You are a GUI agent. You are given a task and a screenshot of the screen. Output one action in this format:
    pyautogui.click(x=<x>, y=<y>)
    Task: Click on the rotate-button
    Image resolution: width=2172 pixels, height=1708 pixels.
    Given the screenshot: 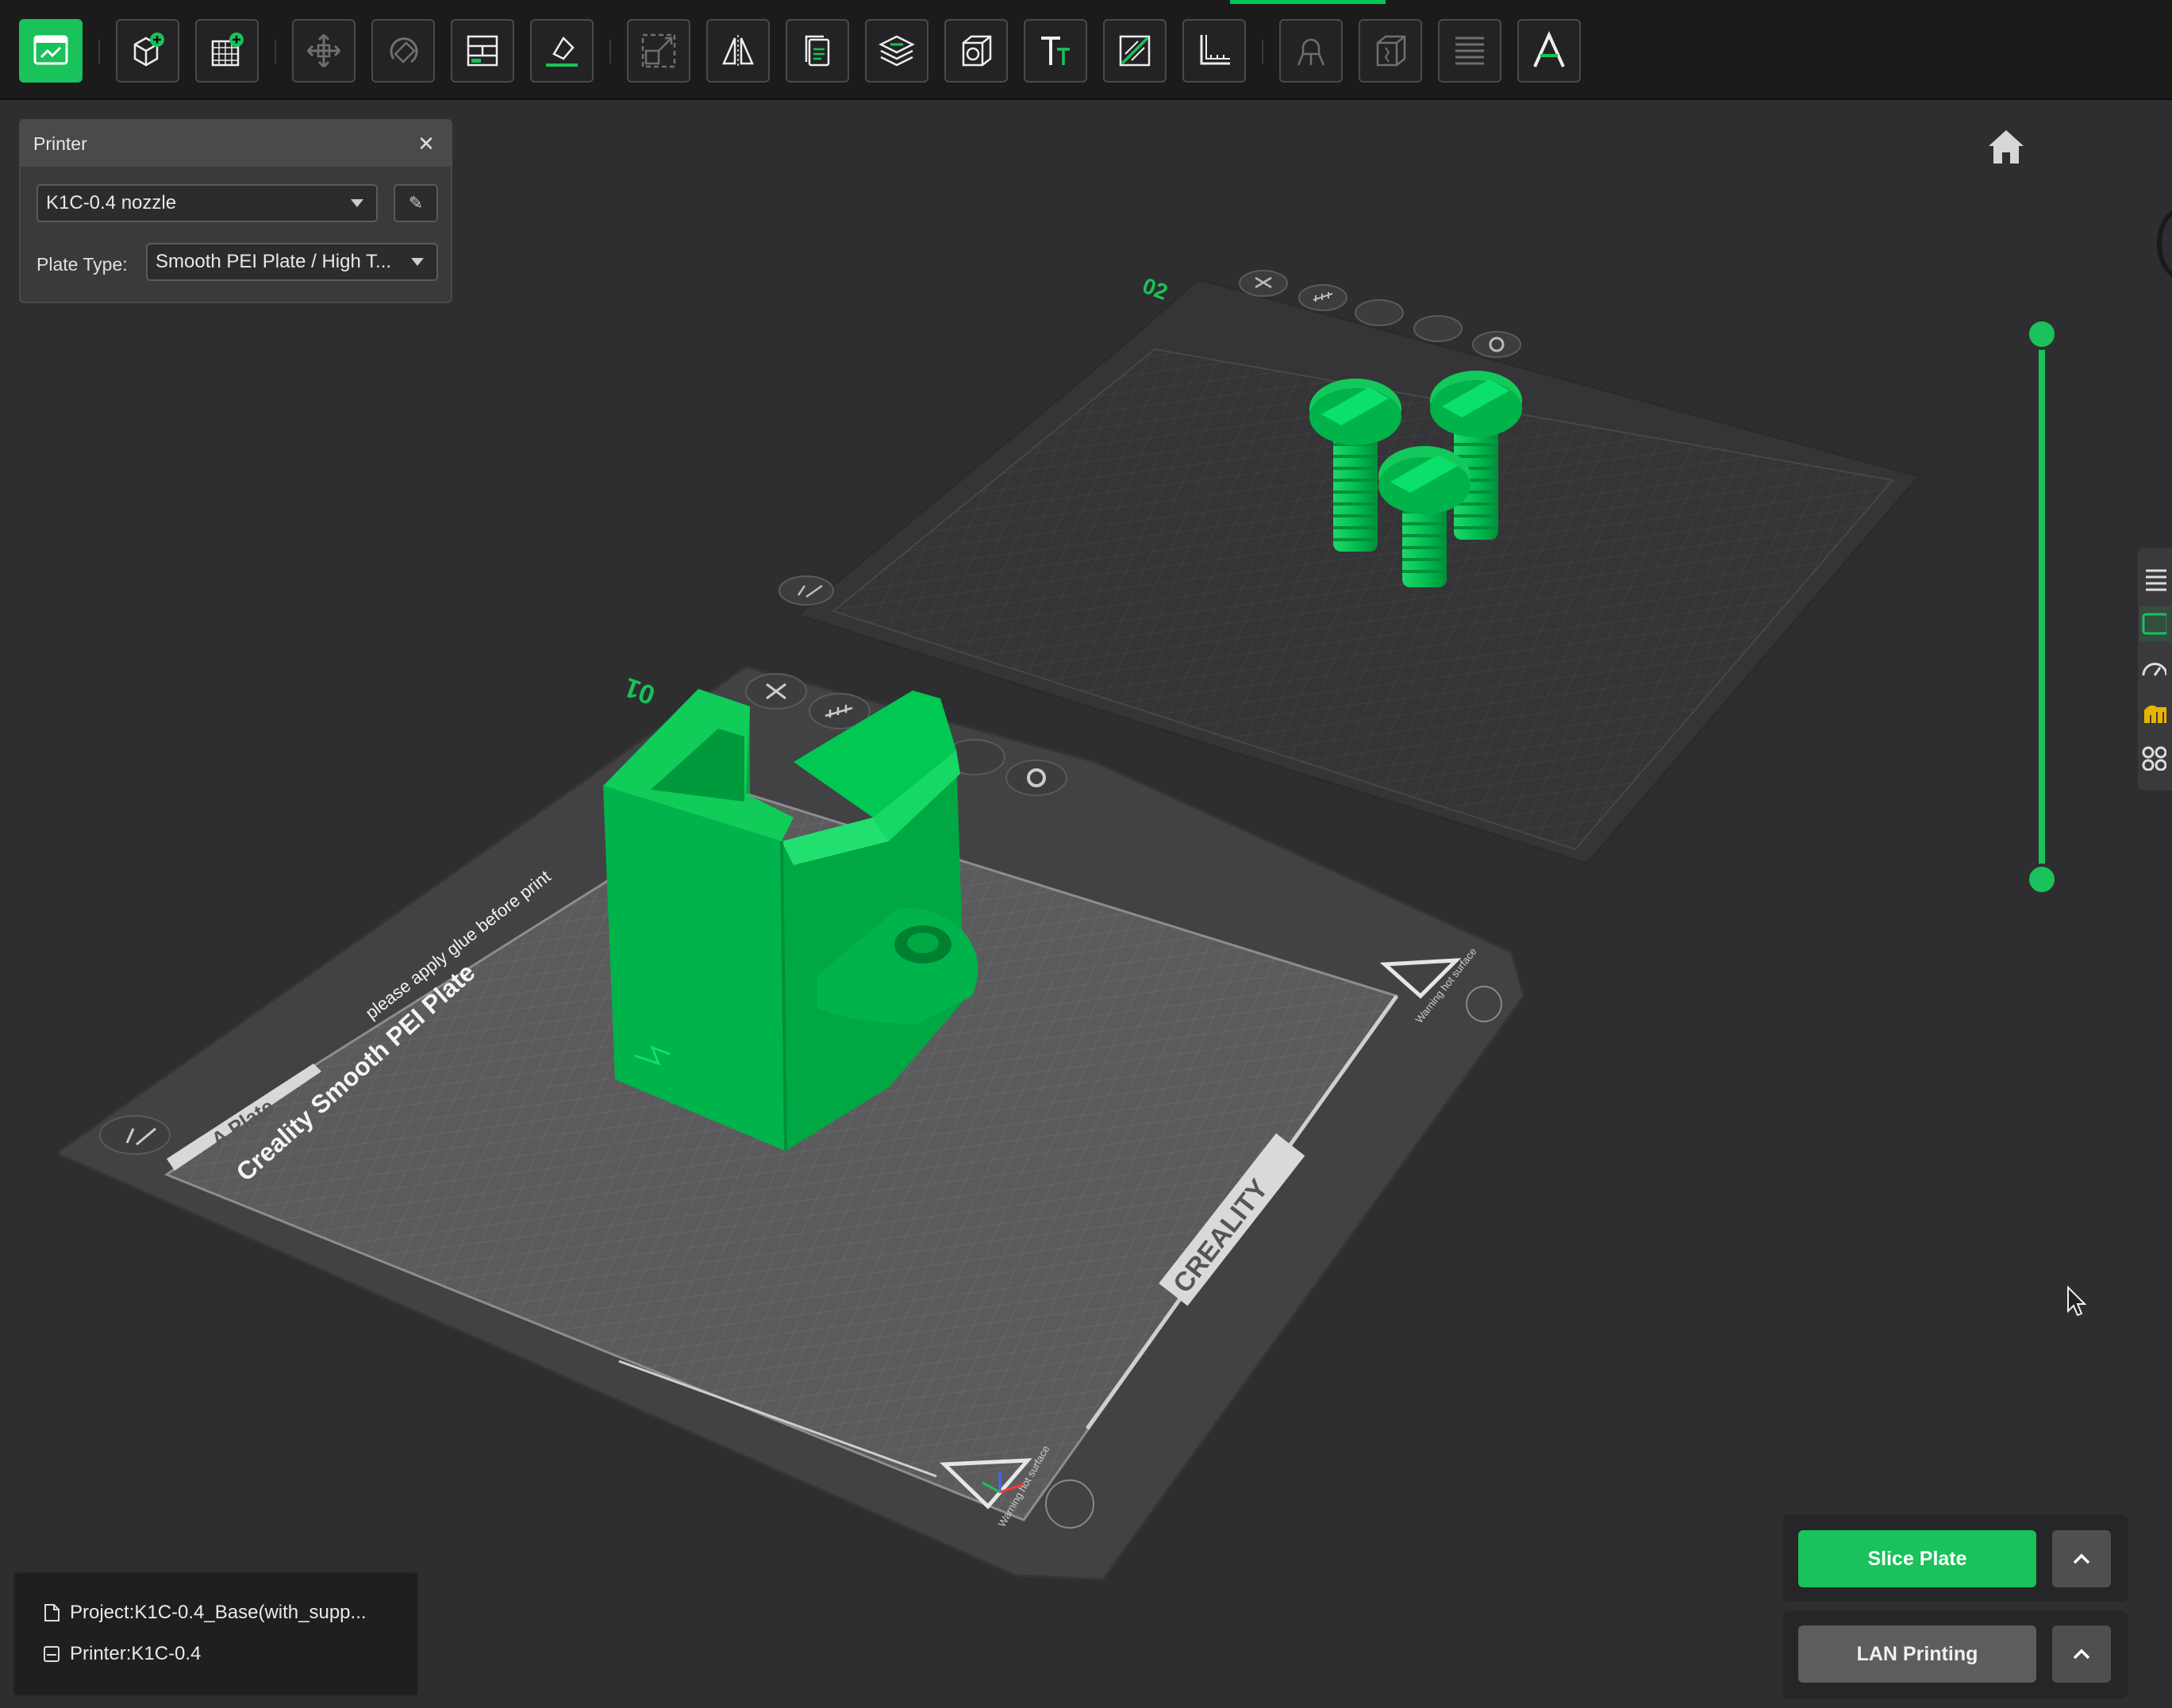 What is the action you would take?
    pyautogui.click(x=403, y=51)
    